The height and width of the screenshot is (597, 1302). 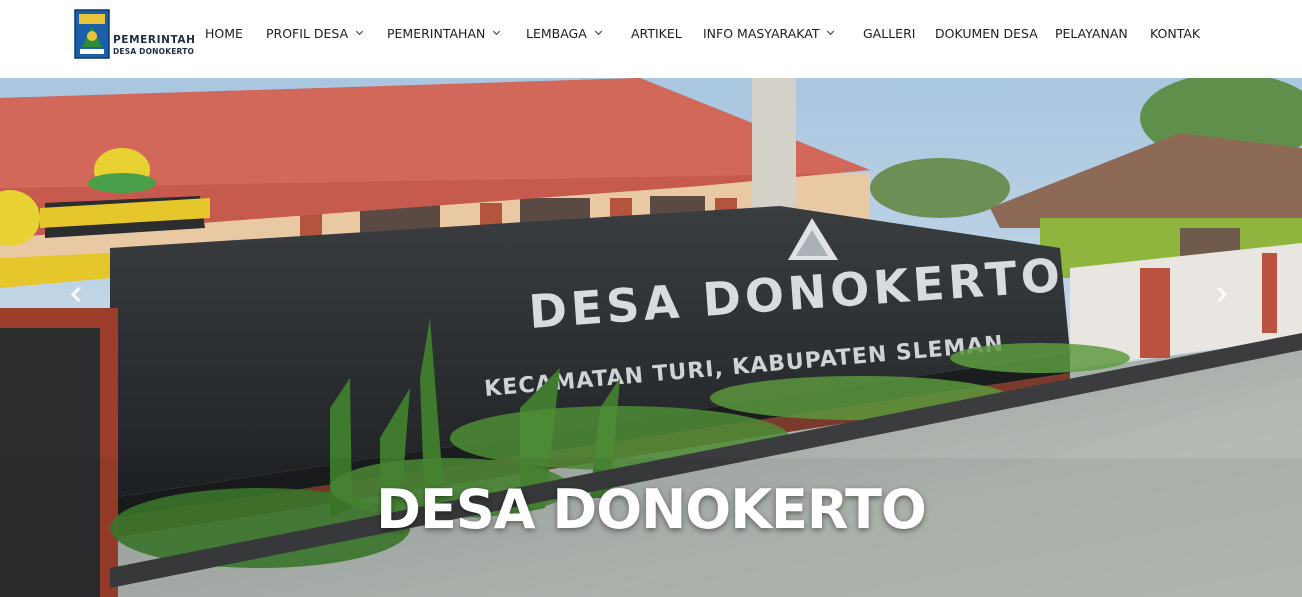 I want to click on nav-profil-desa-label: PROFIL DESA, so click(x=307, y=33).